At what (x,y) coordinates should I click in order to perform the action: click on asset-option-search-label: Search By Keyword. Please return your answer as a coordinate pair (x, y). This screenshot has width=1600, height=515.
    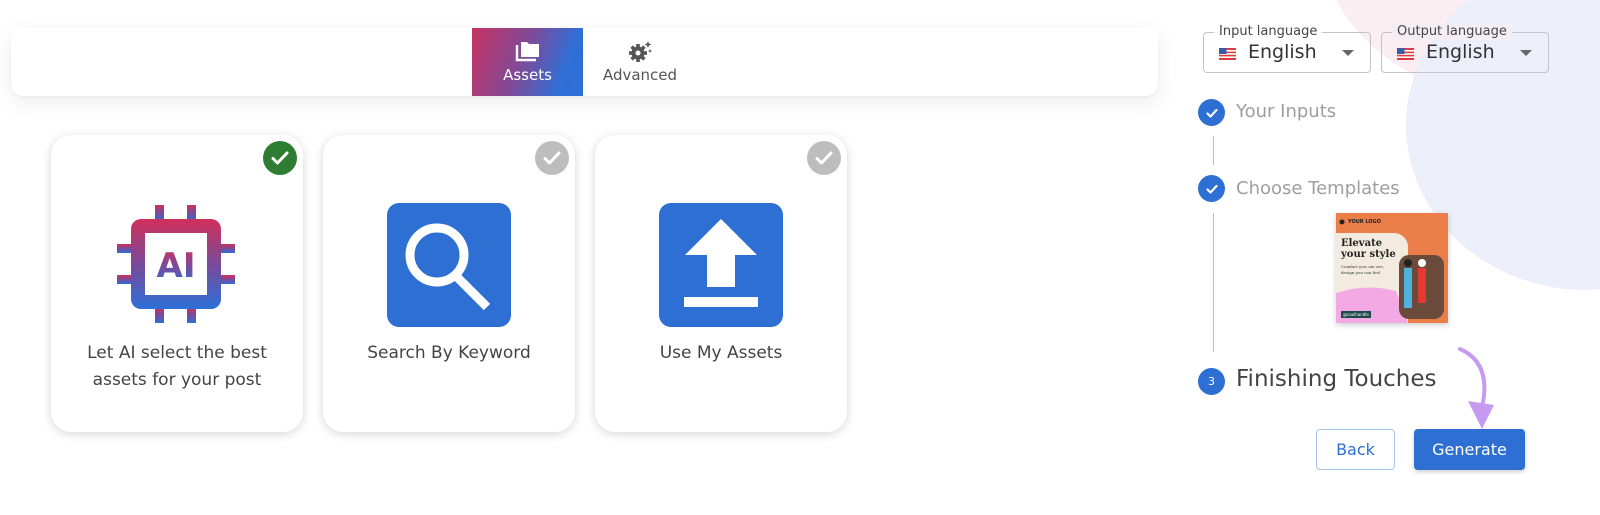
    Looking at the image, I should click on (449, 353).